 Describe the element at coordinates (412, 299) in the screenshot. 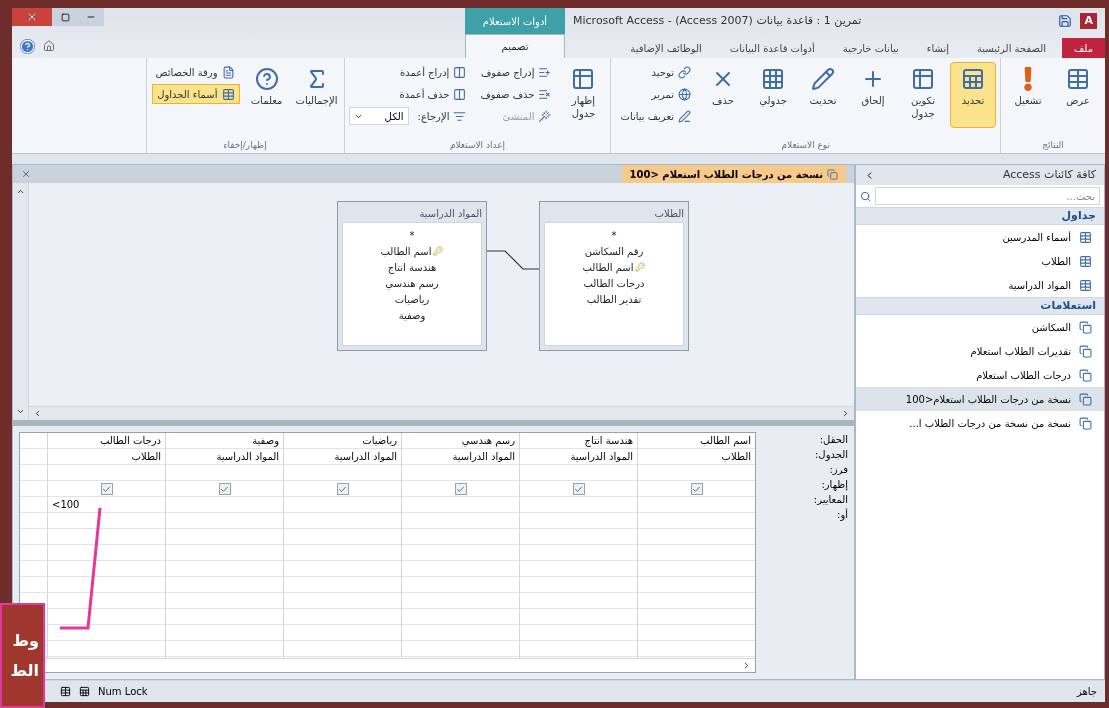

I see `field-name: رياضيات` at that location.